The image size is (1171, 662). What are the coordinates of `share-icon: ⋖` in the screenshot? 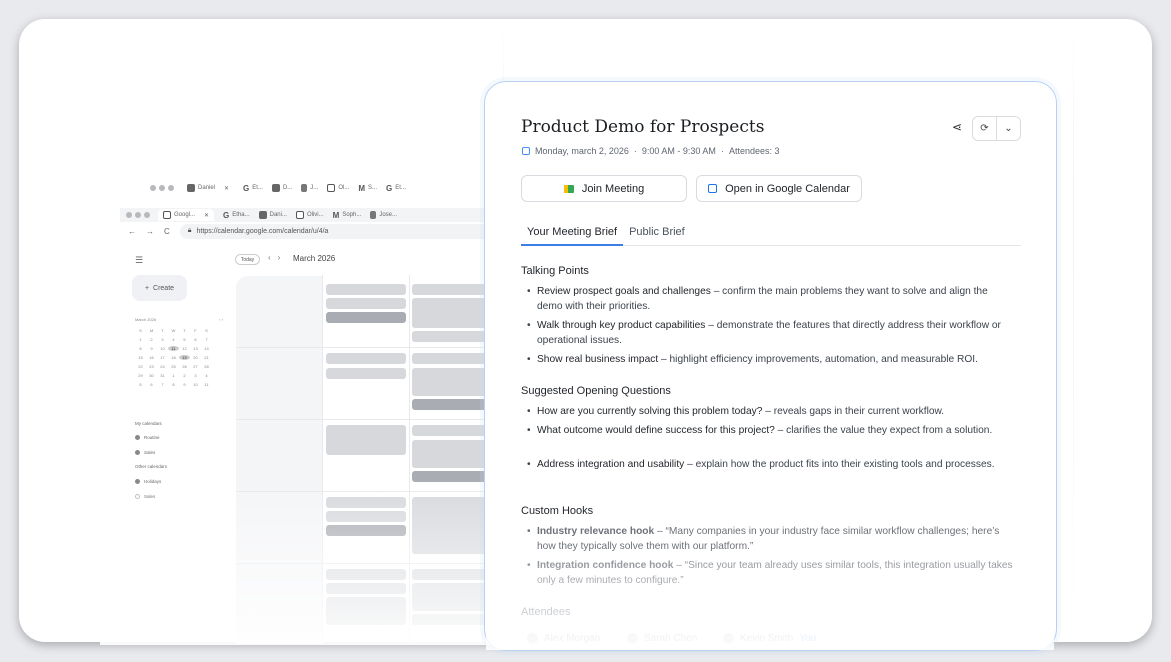 It's located at (957, 127).